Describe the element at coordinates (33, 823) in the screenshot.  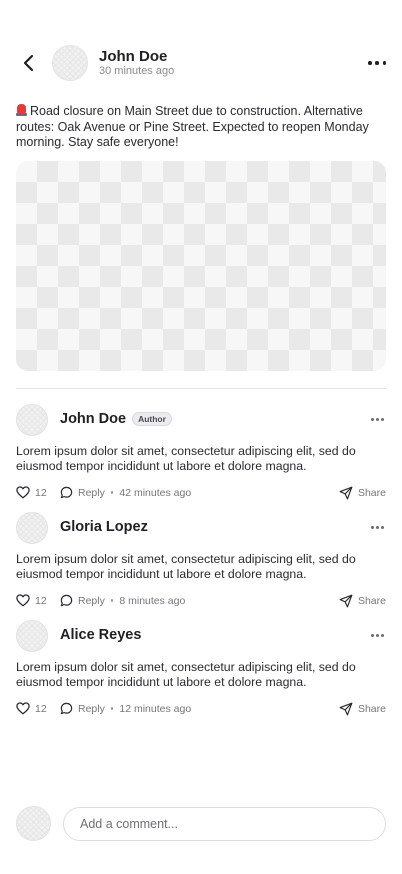
I see `current-user-avatar` at that location.